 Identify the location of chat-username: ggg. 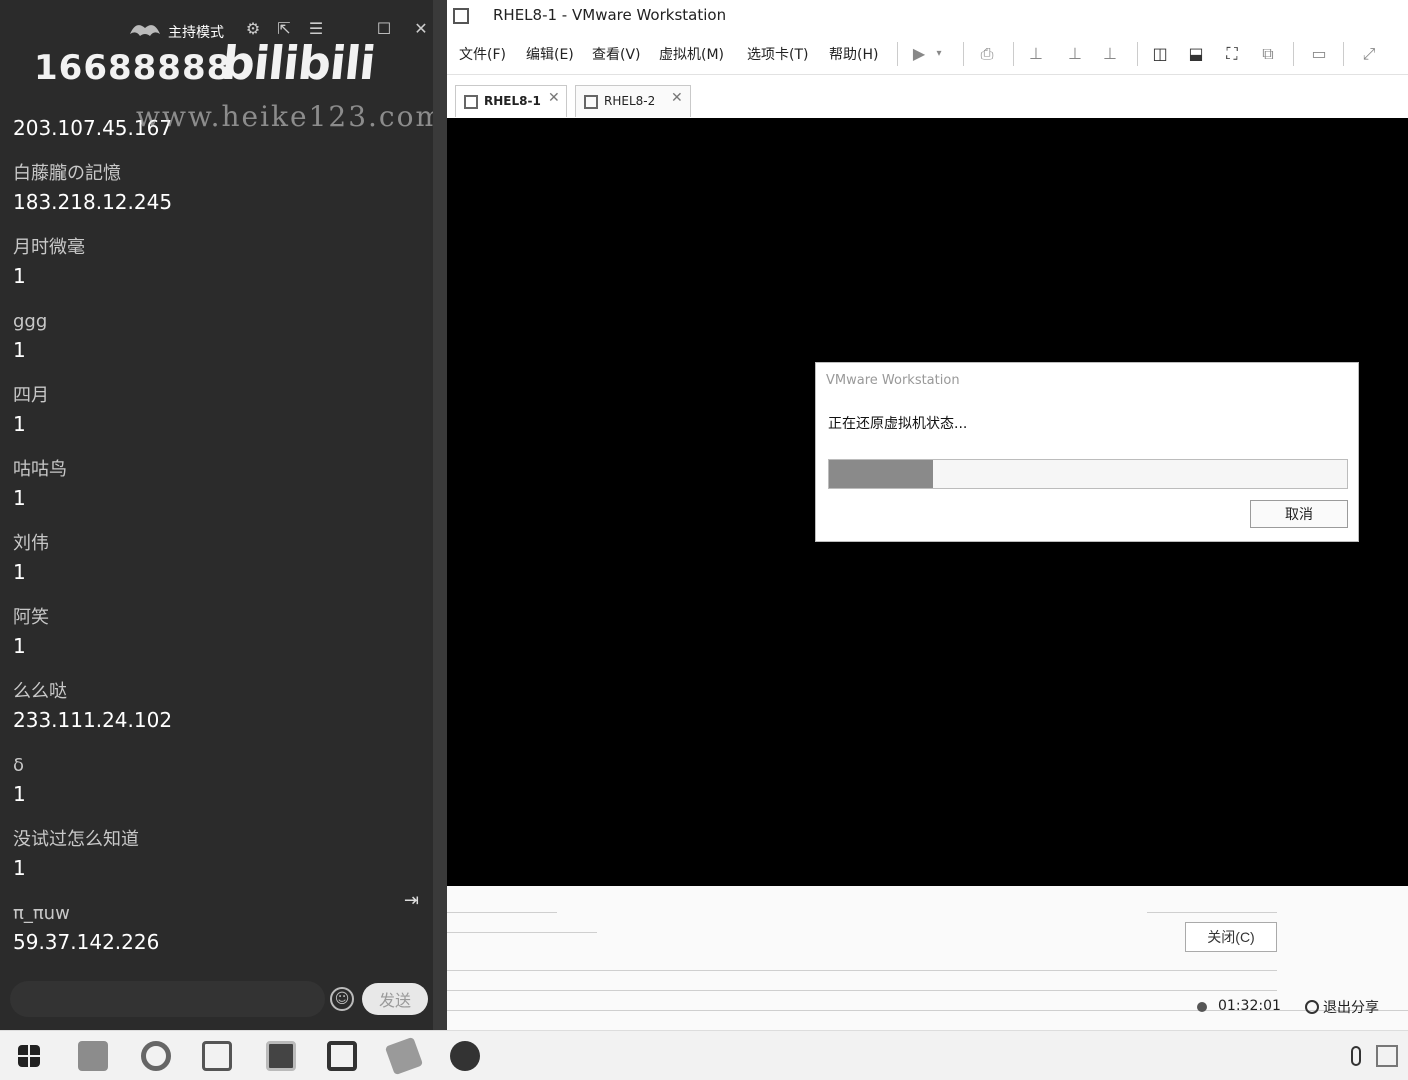
(30, 321).